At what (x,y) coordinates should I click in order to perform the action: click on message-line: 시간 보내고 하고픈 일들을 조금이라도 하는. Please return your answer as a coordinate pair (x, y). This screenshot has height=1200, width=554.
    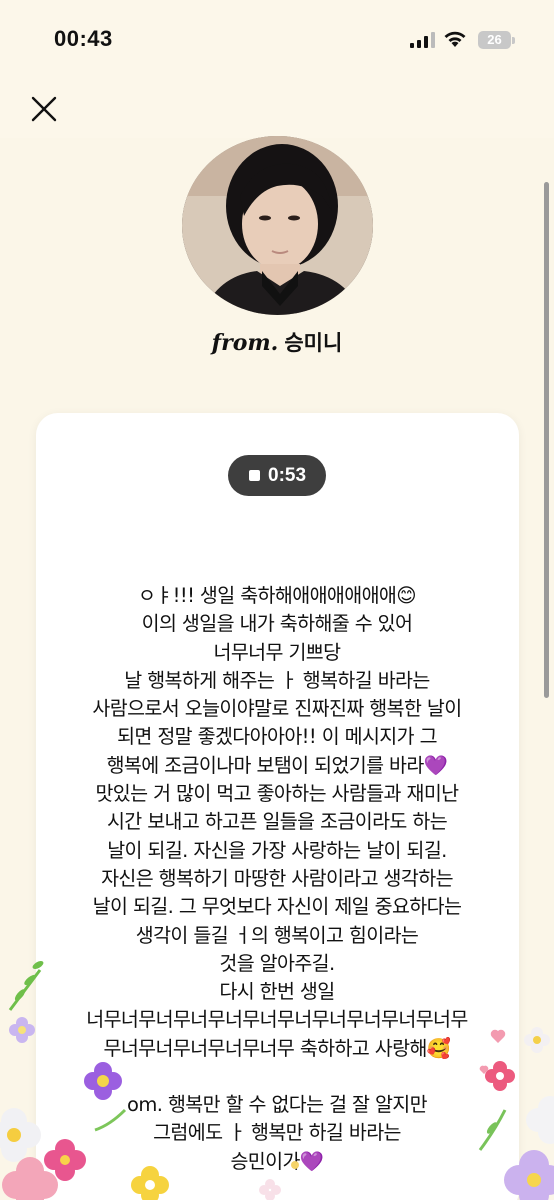
    Looking at the image, I should click on (277, 822).